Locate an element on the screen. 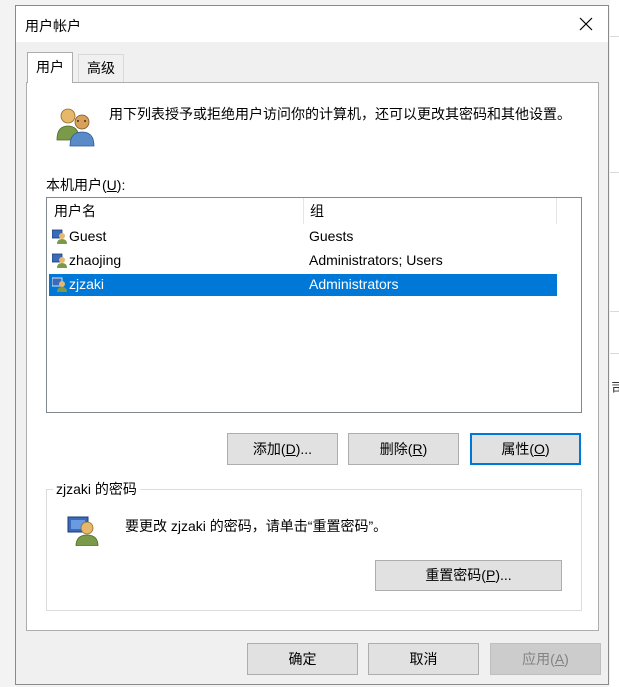 The image size is (619, 687). user-group: Guests is located at coordinates (331, 236).